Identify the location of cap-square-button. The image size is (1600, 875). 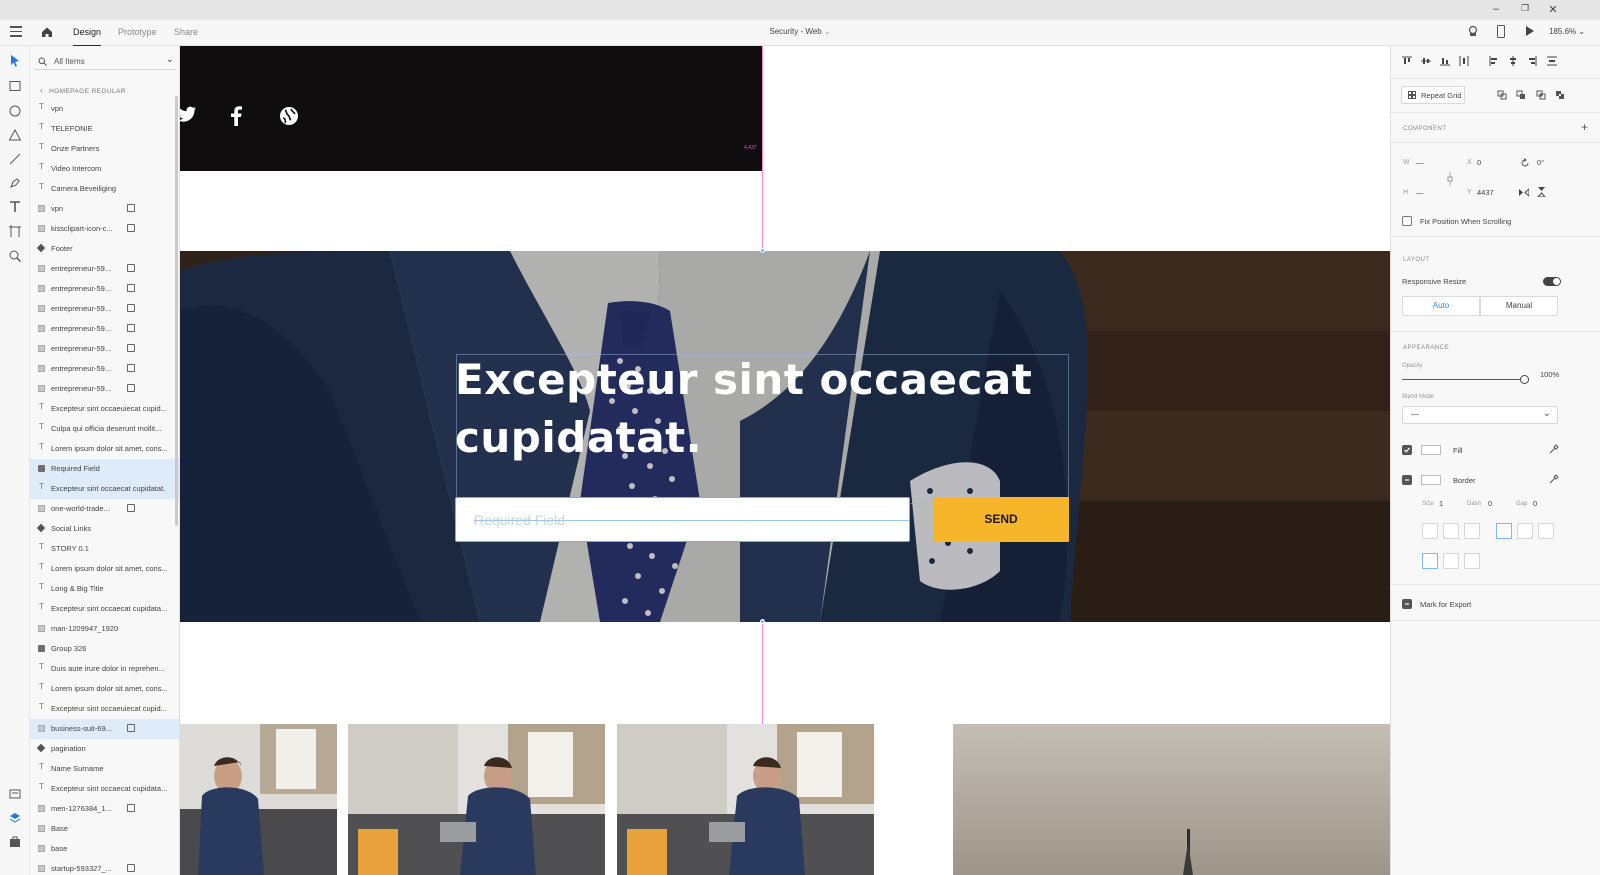
(1472, 561).